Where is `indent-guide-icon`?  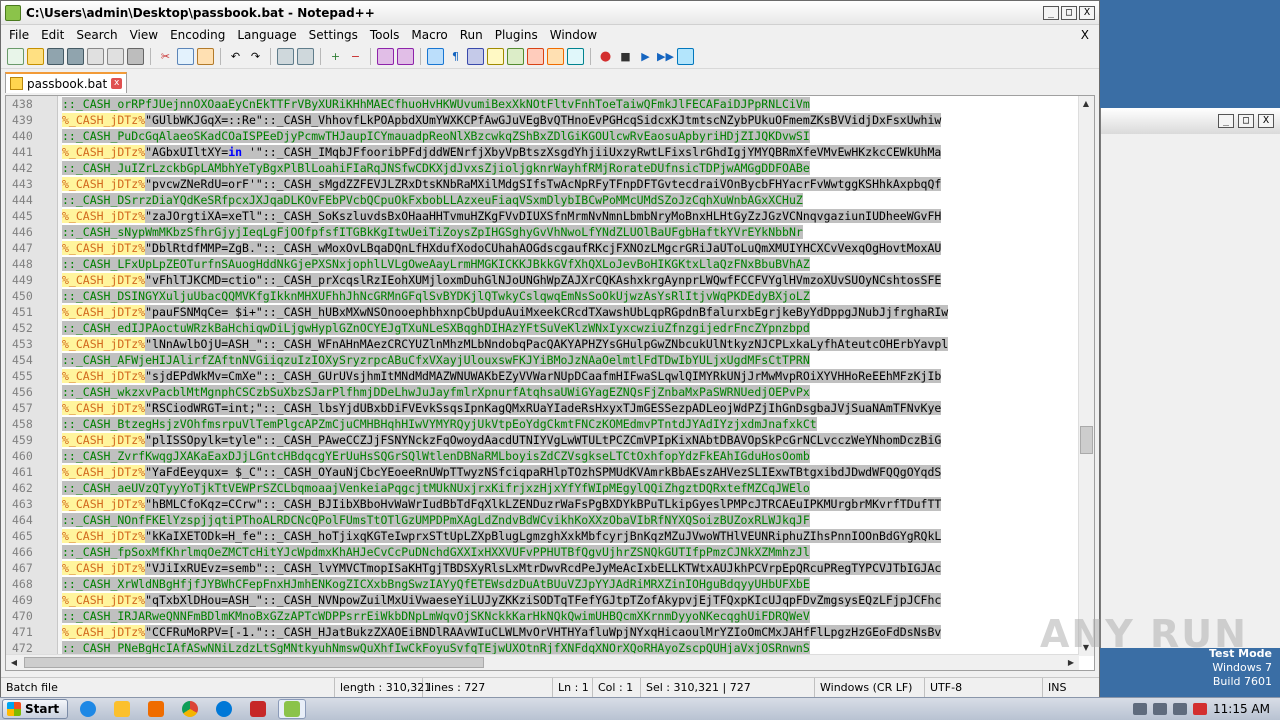
indent-guide-icon is located at coordinates (475, 56).